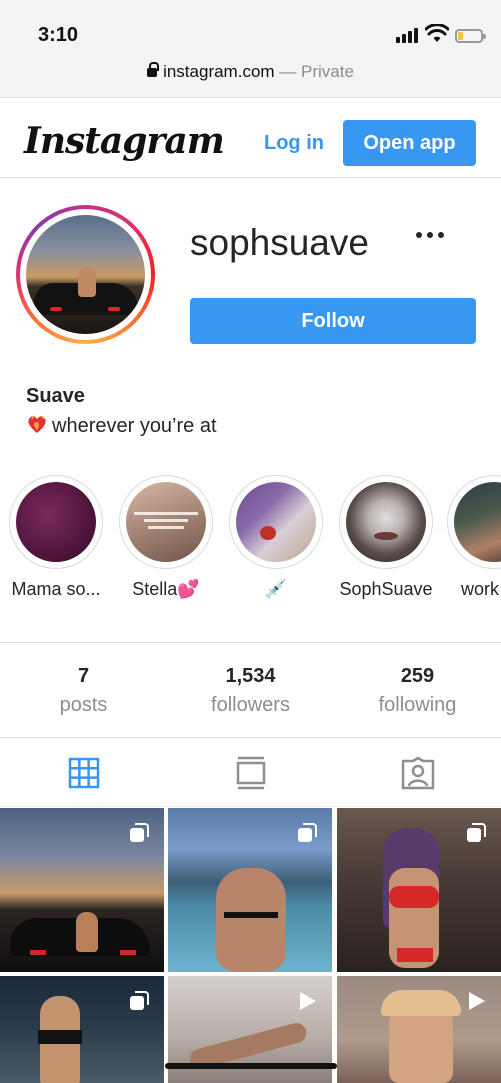 The height and width of the screenshot is (1083, 501). Describe the element at coordinates (83, 690) in the screenshot. I see `posts-count: 7 posts` at that location.